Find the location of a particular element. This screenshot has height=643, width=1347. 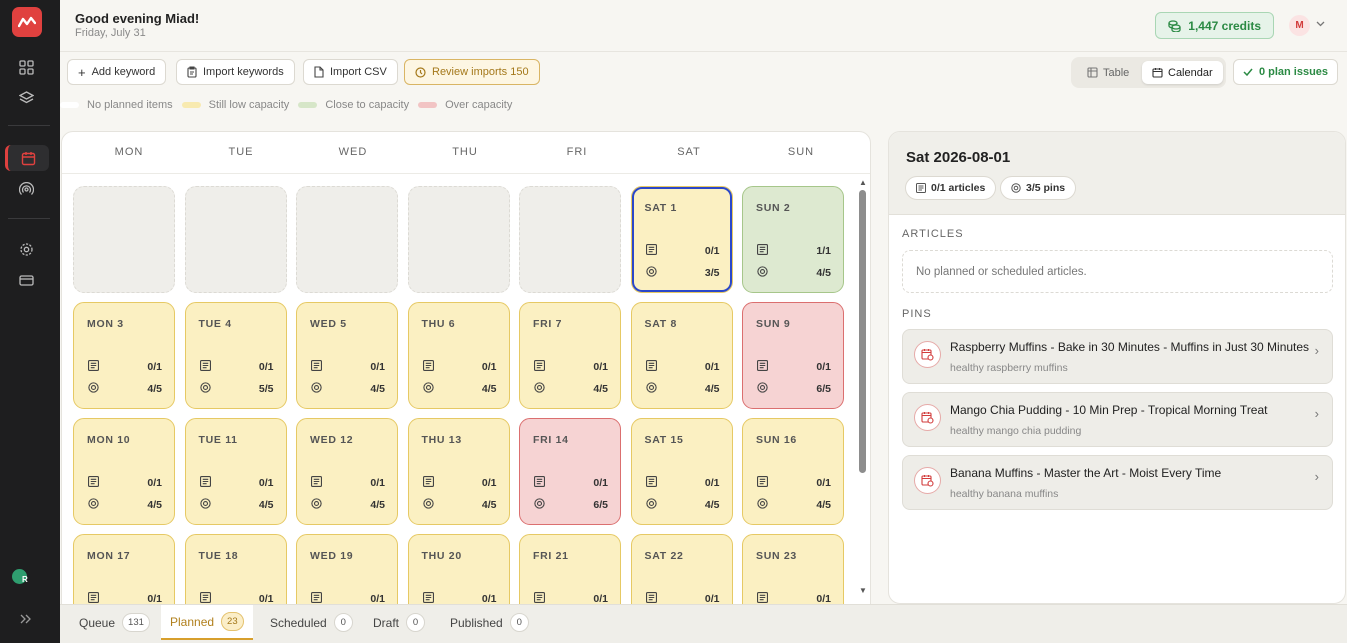

user-initial: R is located at coordinates (25, 579).